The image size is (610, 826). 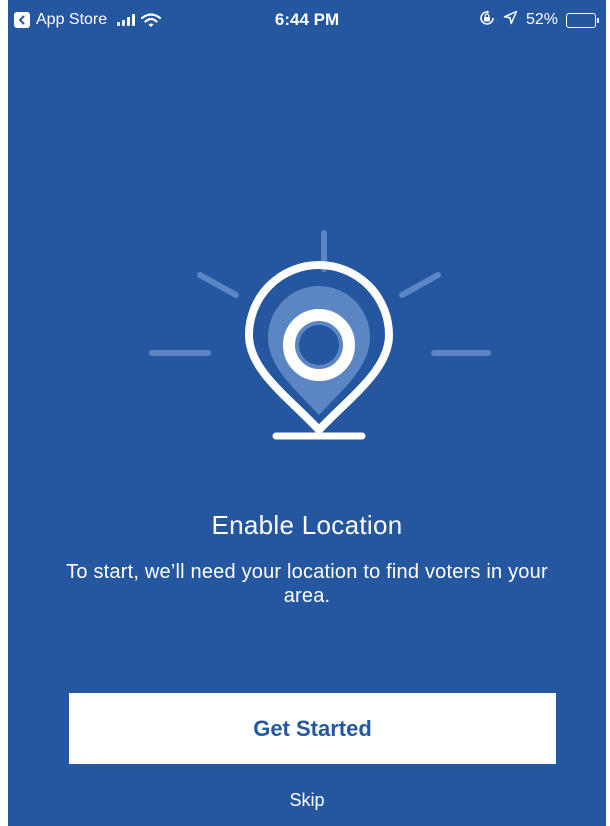 What do you see at coordinates (582, 20) in the screenshot?
I see `battery-icon` at bounding box center [582, 20].